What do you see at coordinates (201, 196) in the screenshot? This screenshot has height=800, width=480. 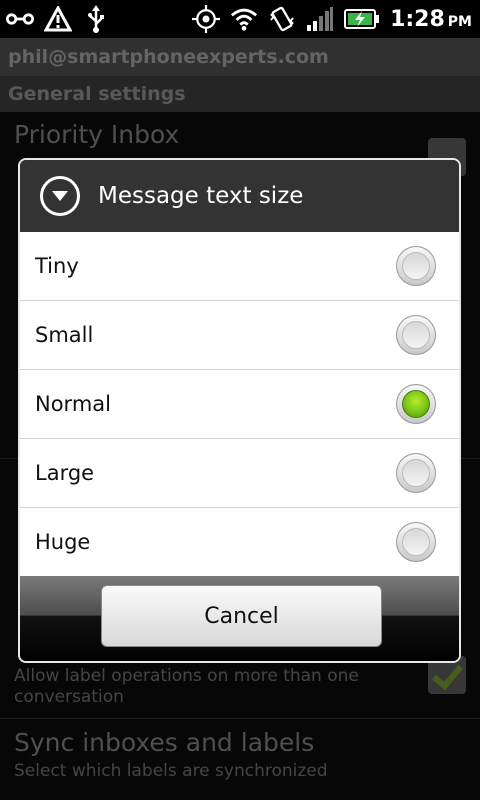 I see `dialog-title: Message text size` at bounding box center [201, 196].